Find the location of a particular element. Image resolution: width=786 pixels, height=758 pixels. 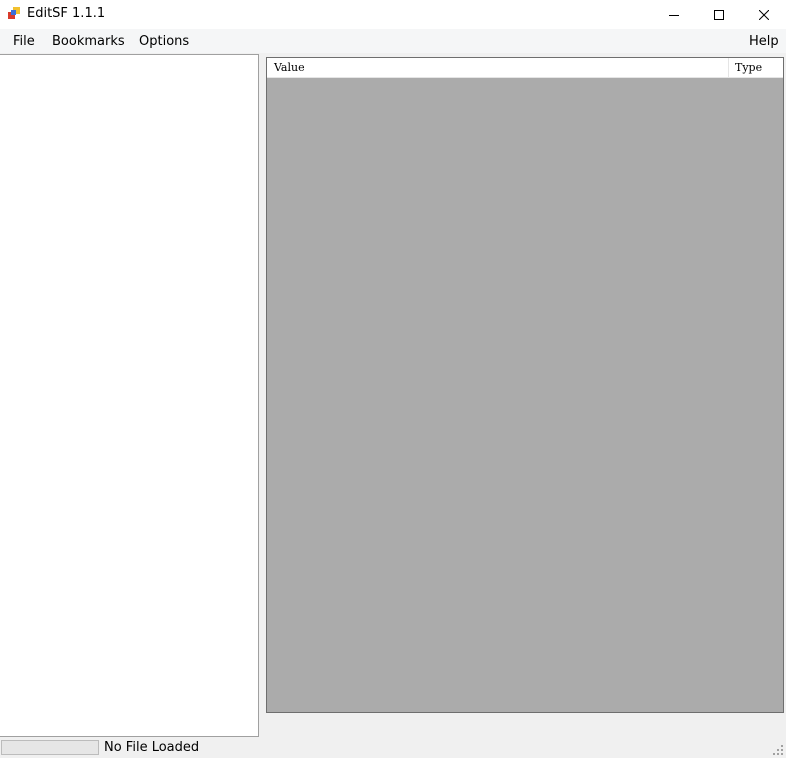

column-header-value: Value is located at coordinates (498, 68).